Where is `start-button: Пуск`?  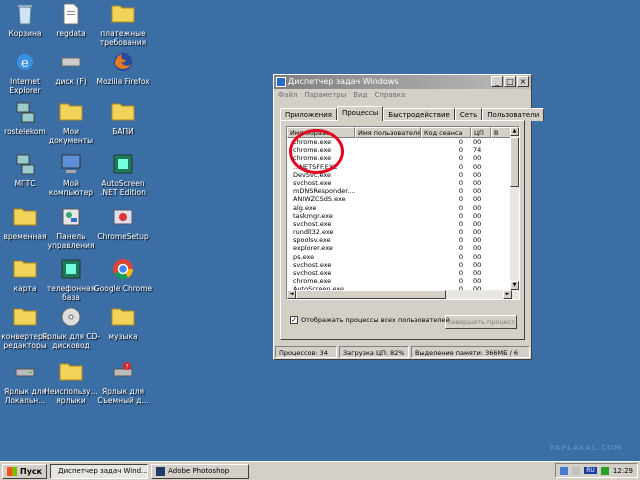 start-button: Пуск is located at coordinates (25, 471).